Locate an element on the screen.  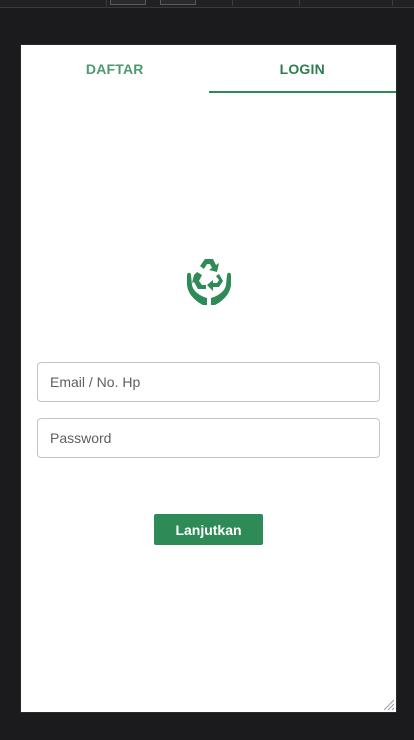
recycle-hands-icon is located at coordinates (209, 282).